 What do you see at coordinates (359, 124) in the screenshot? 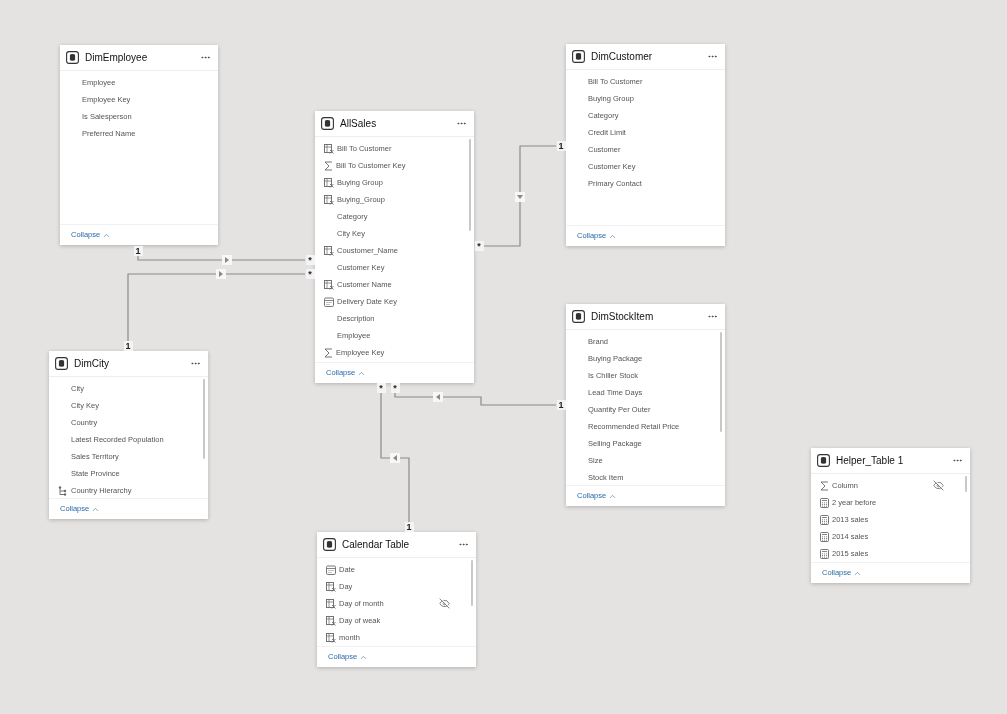
I see `table-title: AllSales` at bounding box center [359, 124].